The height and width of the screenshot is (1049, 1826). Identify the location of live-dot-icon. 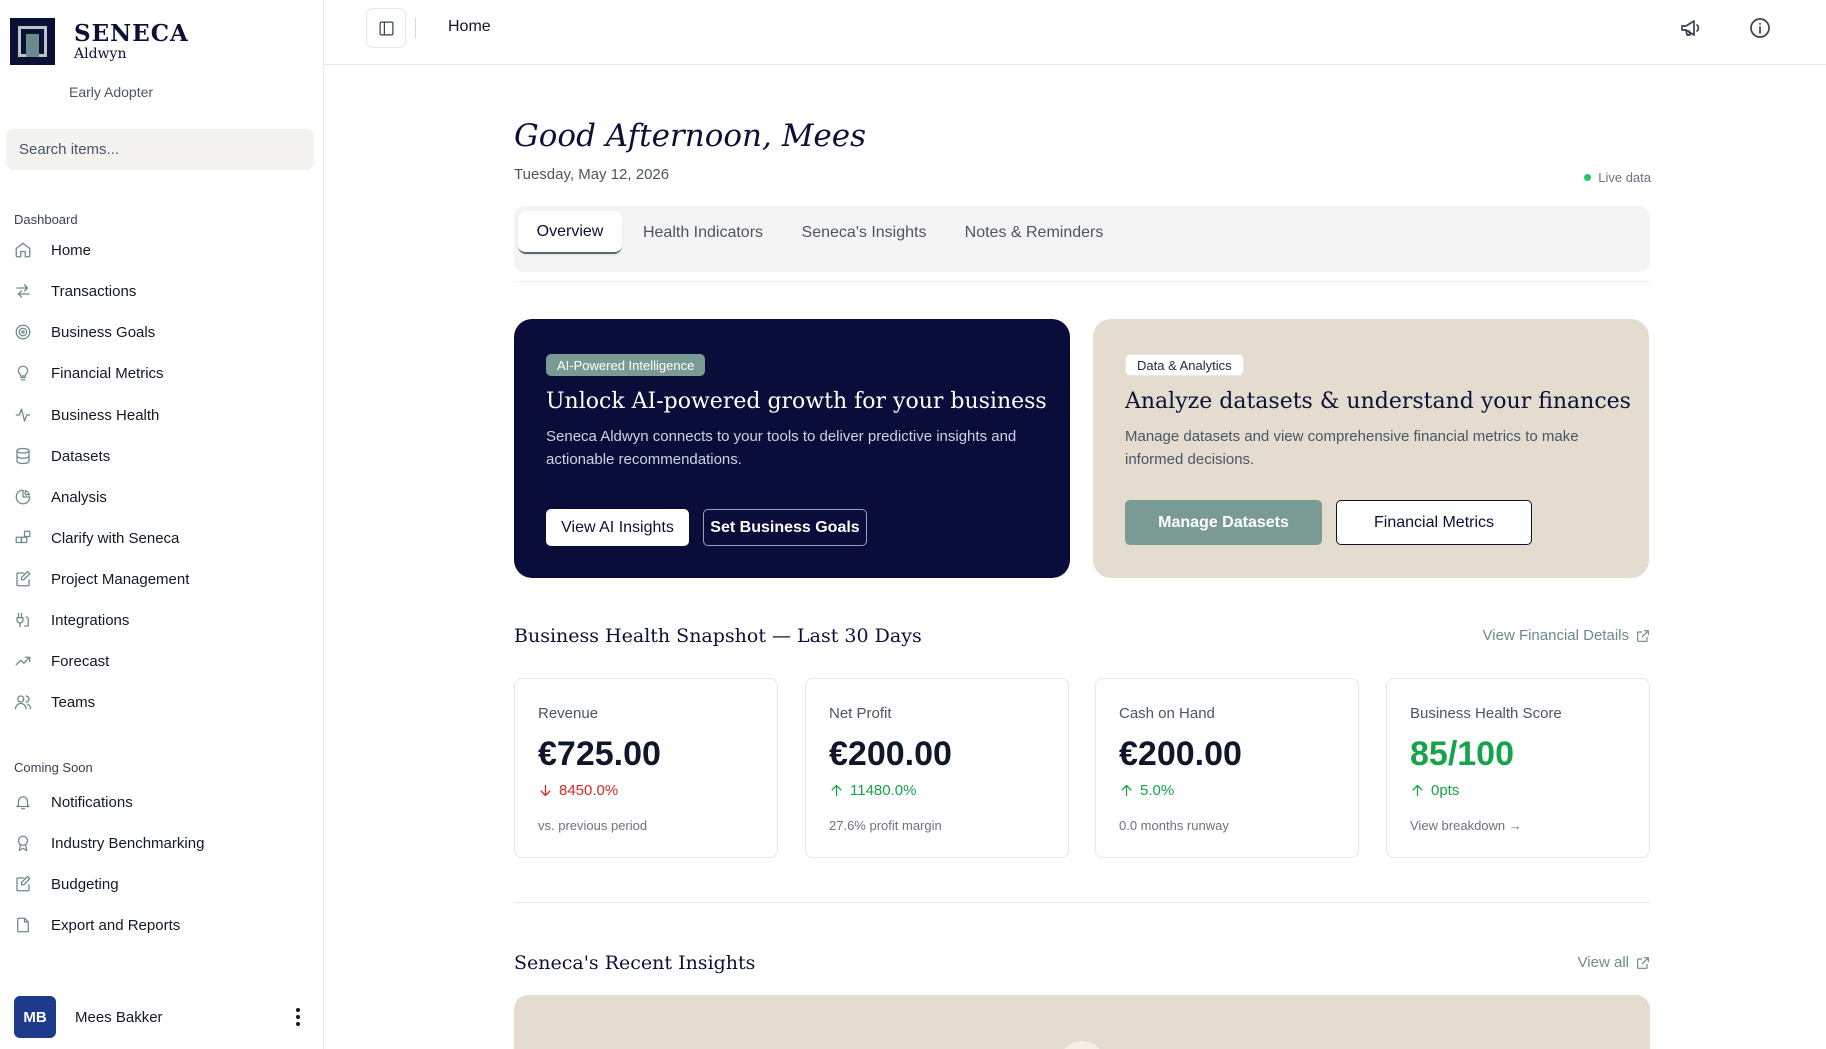
(1588, 177).